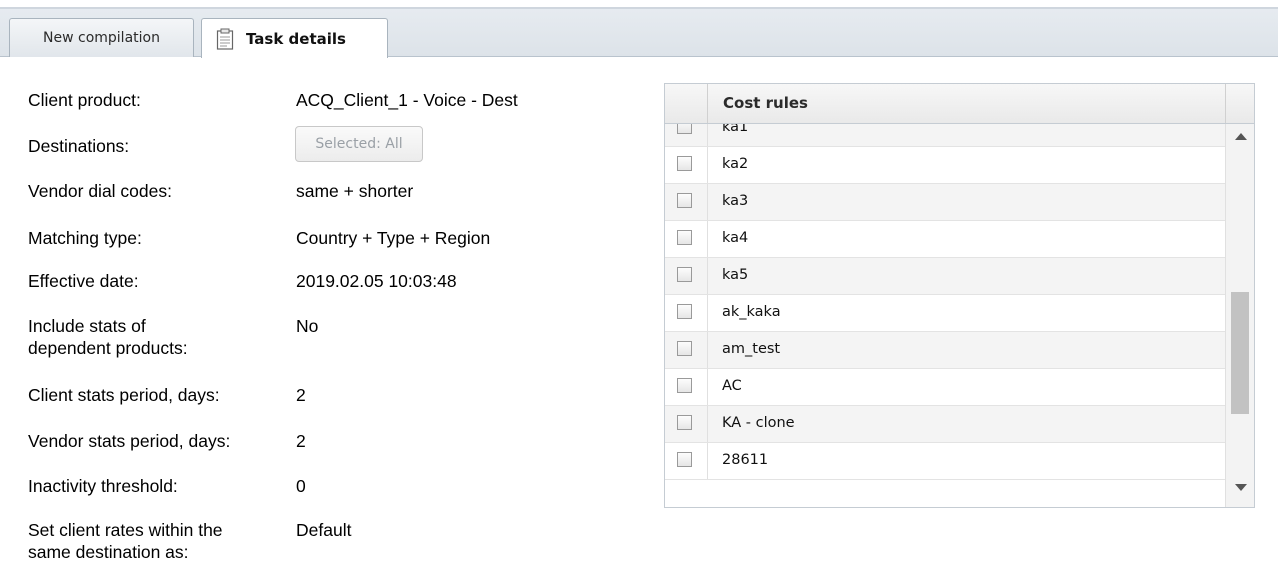 The height and width of the screenshot is (564, 1278). I want to click on field-label: Include stats of, so click(87, 326).